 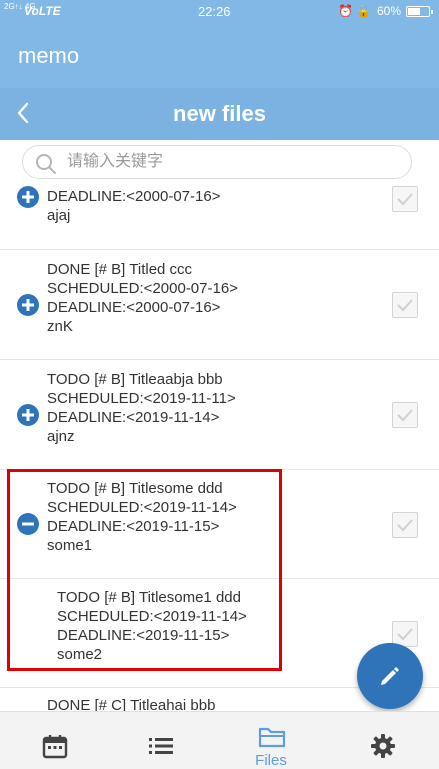 I want to click on clock: 22:26, so click(x=214, y=11).